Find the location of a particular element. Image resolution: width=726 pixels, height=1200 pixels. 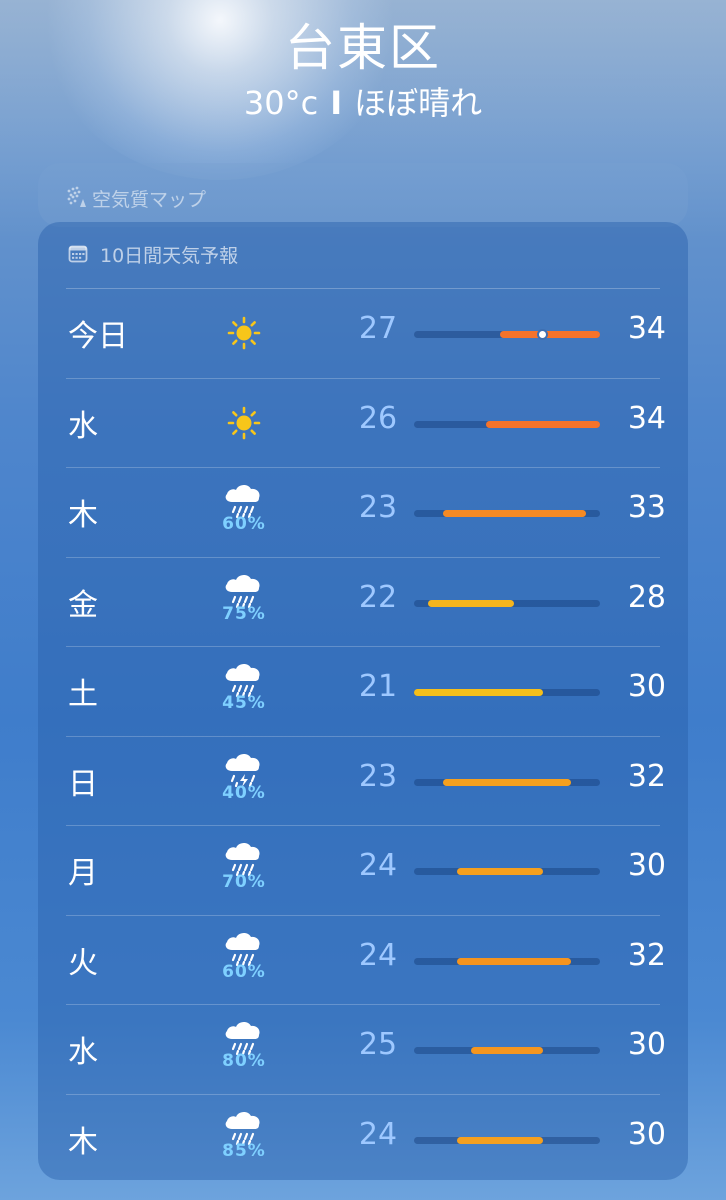

air-quality-title: 空気質マップ is located at coordinates (149, 200).